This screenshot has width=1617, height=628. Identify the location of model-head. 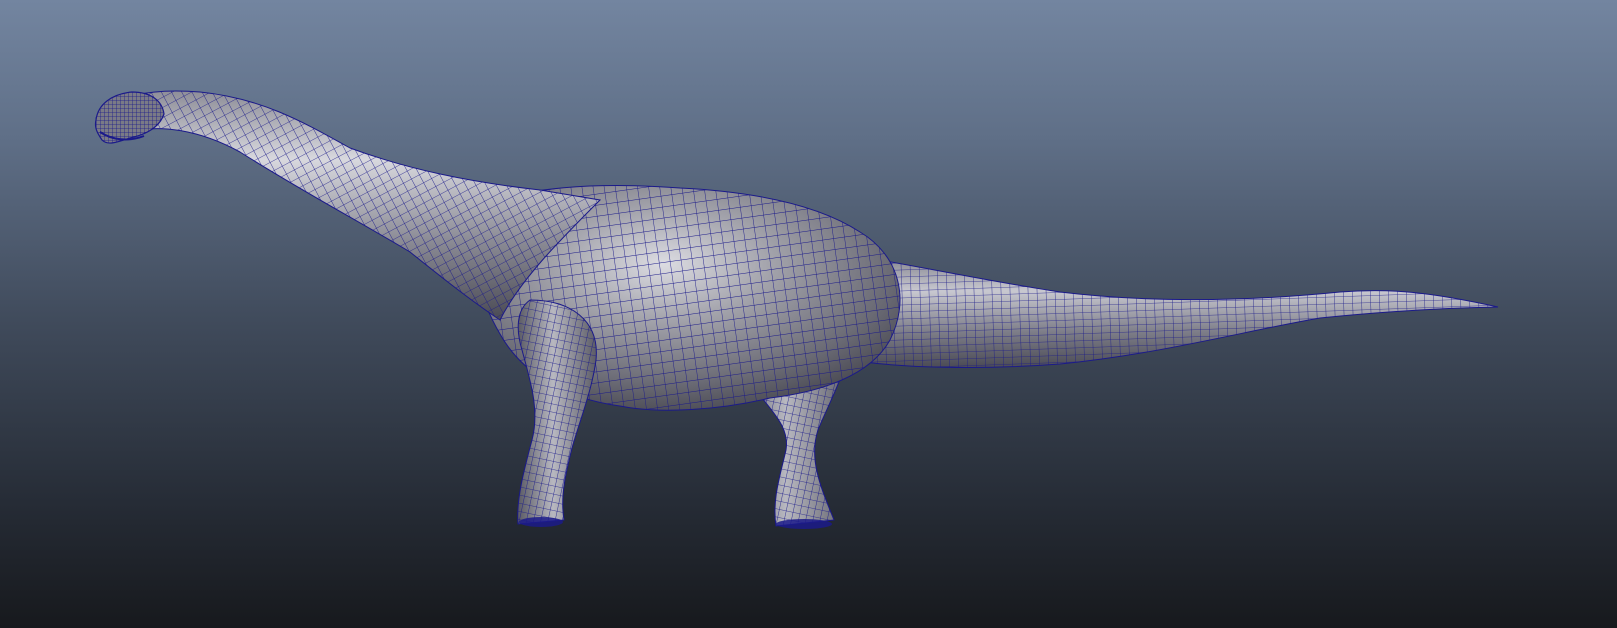
(129, 117).